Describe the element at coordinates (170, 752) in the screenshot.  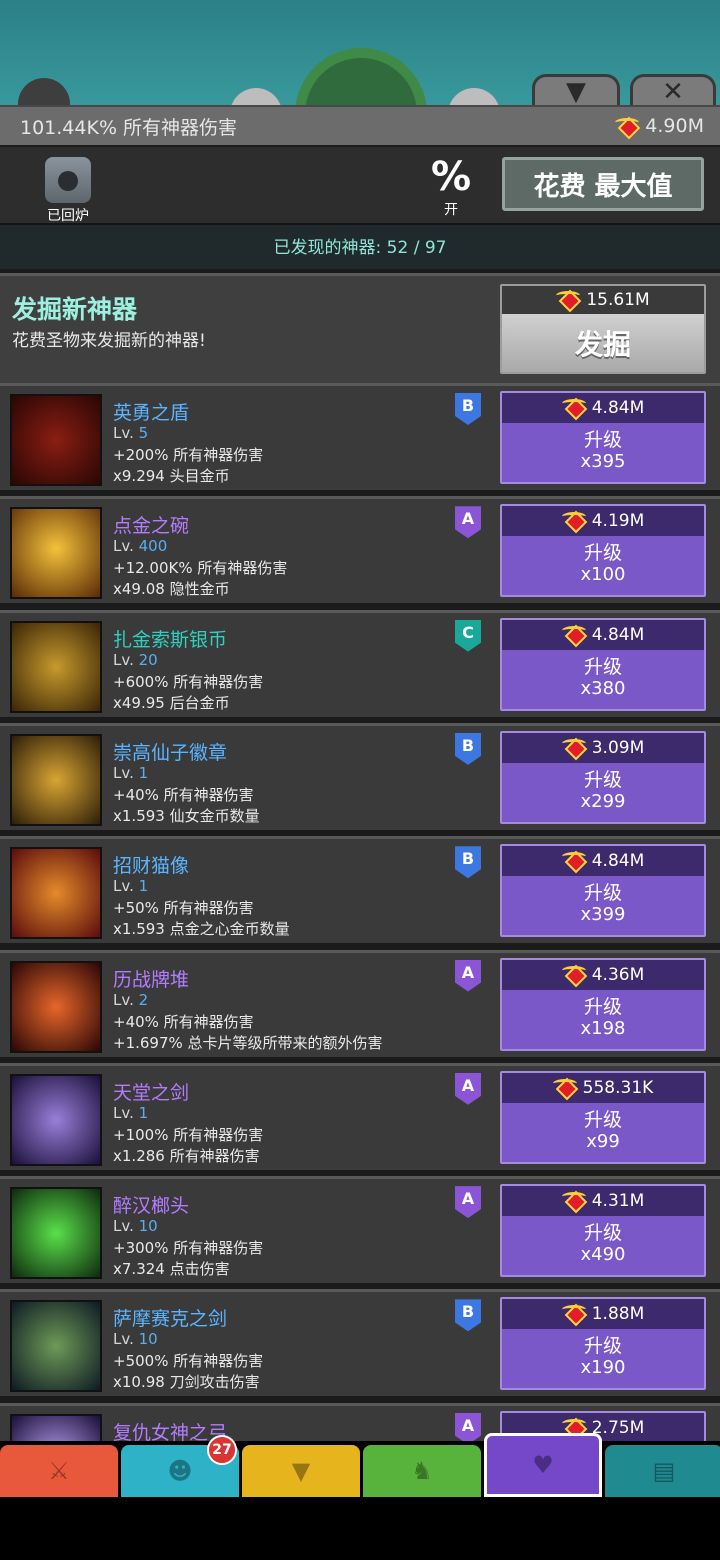
I see `artifact-name: 崇高仙子徽章` at that location.